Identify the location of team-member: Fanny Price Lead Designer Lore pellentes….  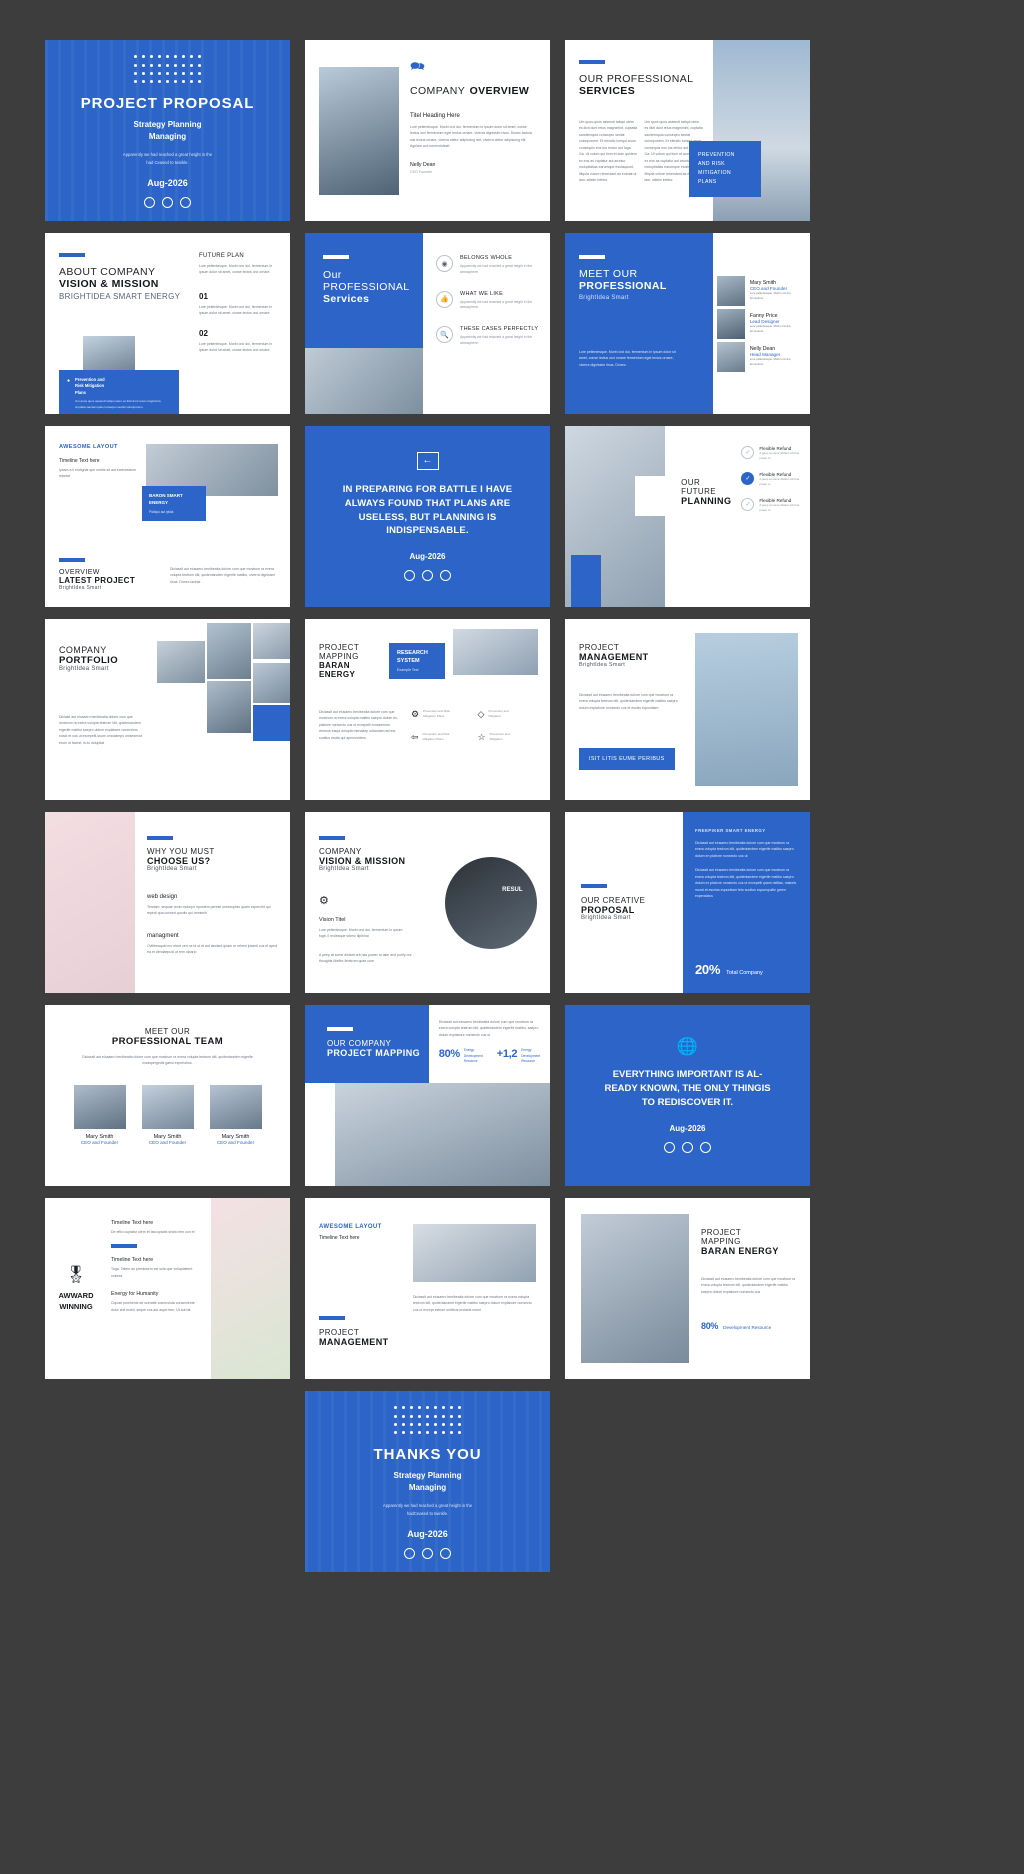
(759, 323).